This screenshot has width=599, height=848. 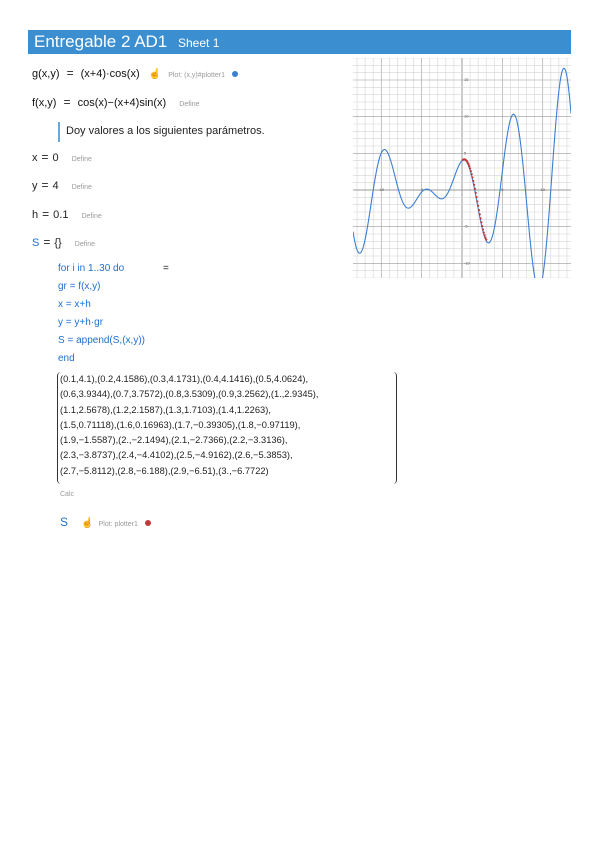 I want to click on loop-header: for i in 1..30 do =, so click(x=113, y=268).